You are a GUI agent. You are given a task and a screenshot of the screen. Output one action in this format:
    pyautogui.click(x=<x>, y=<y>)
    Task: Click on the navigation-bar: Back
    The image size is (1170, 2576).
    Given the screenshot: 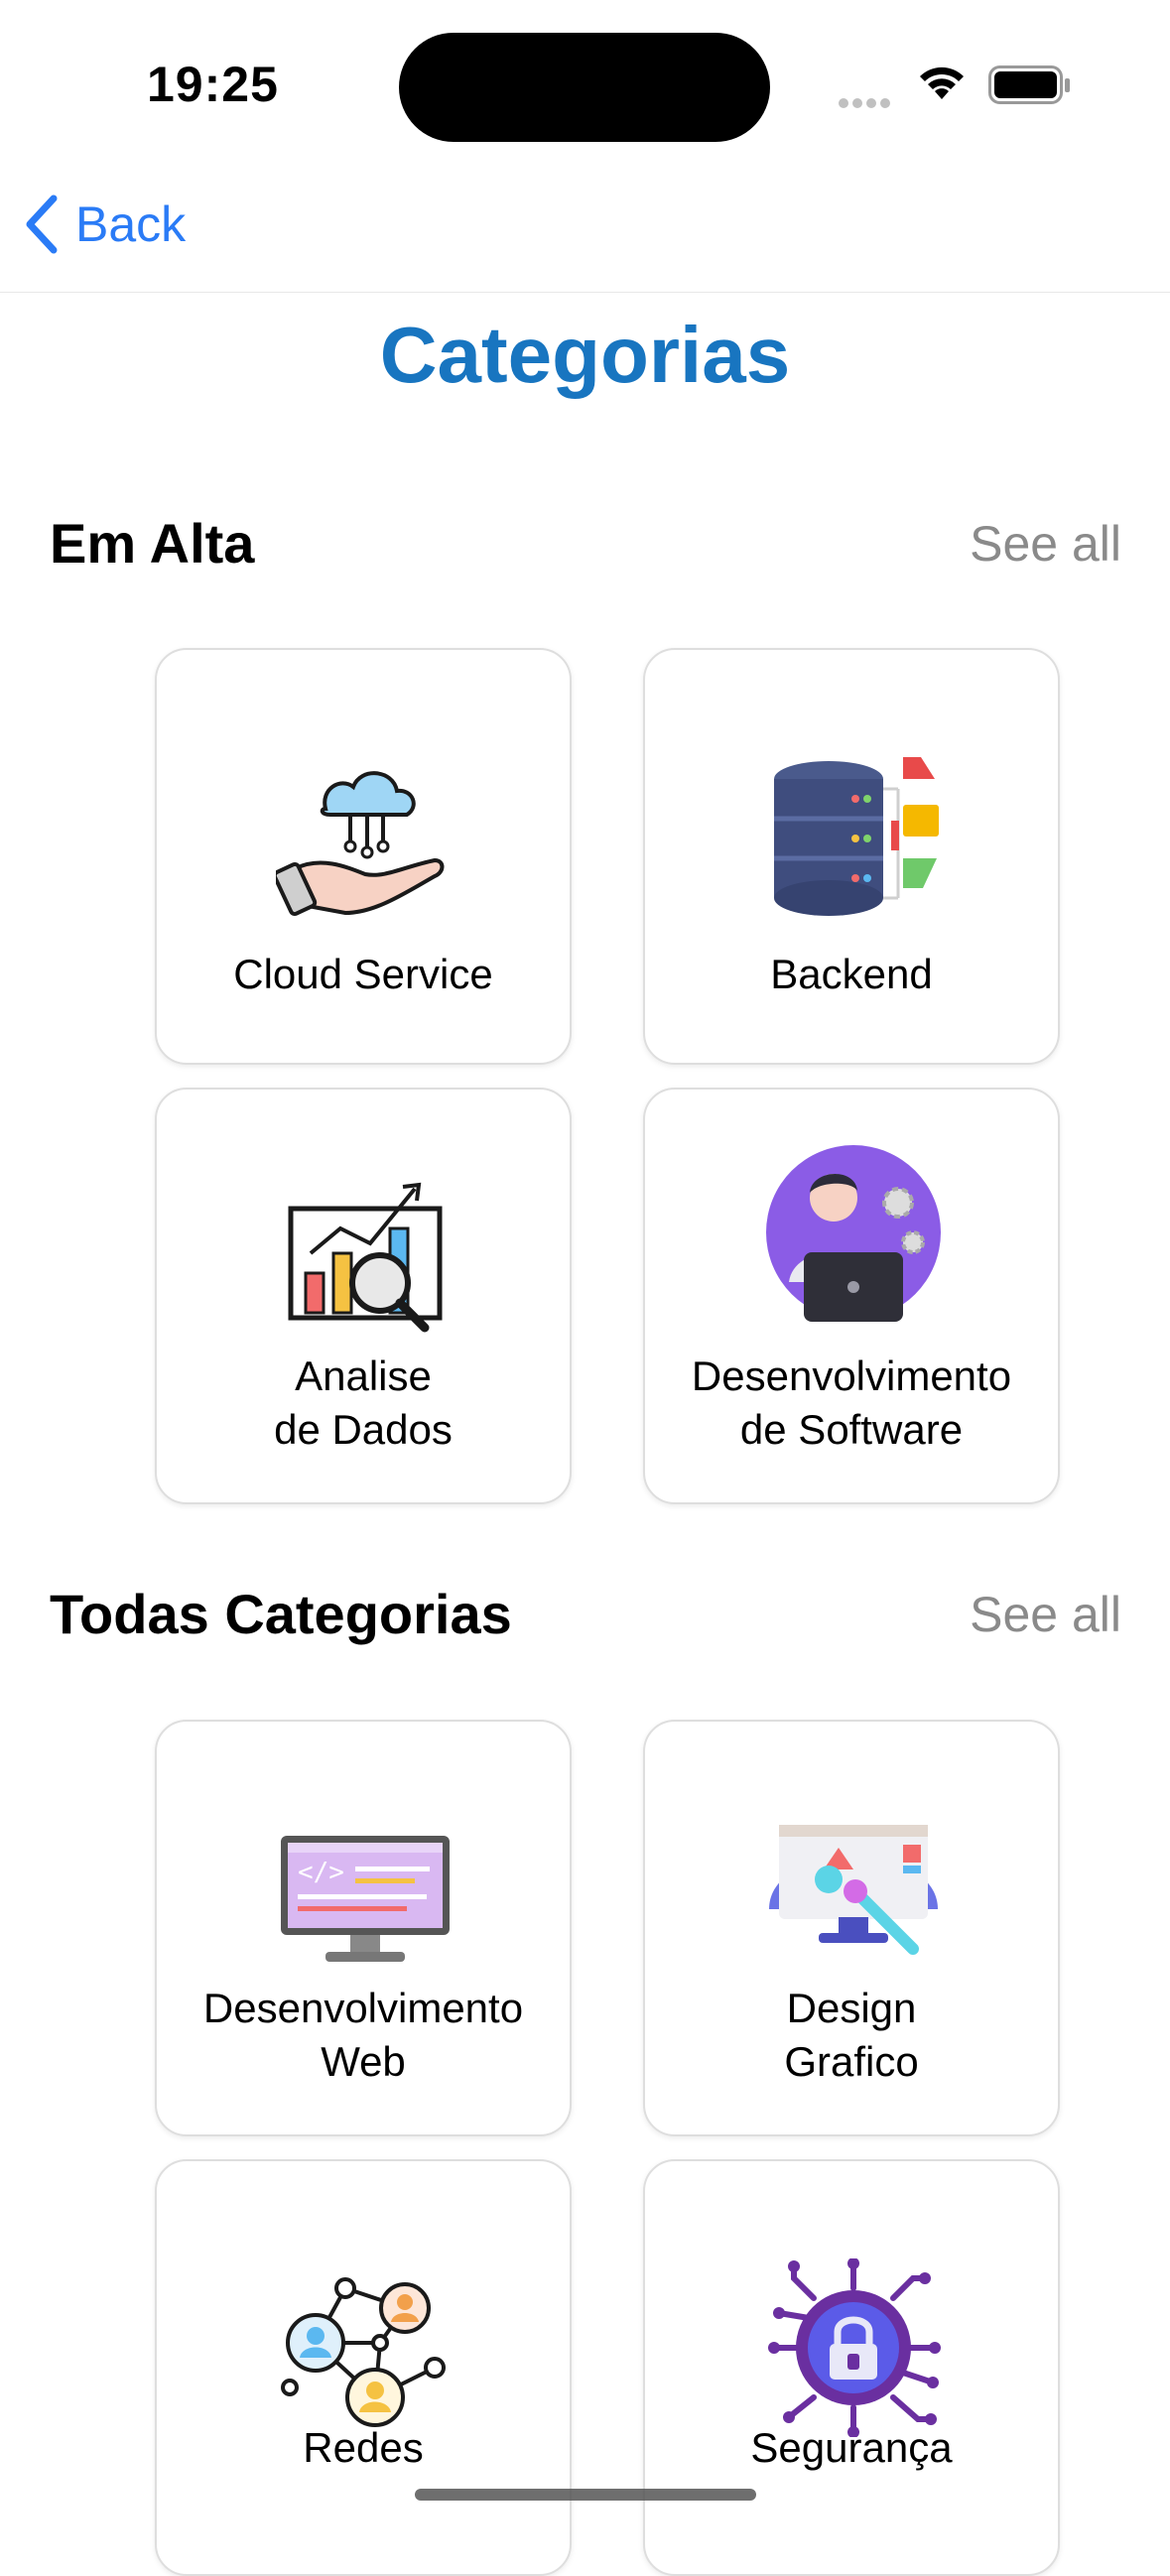 What is the action you would take?
    pyautogui.click(x=585, y=231)
    